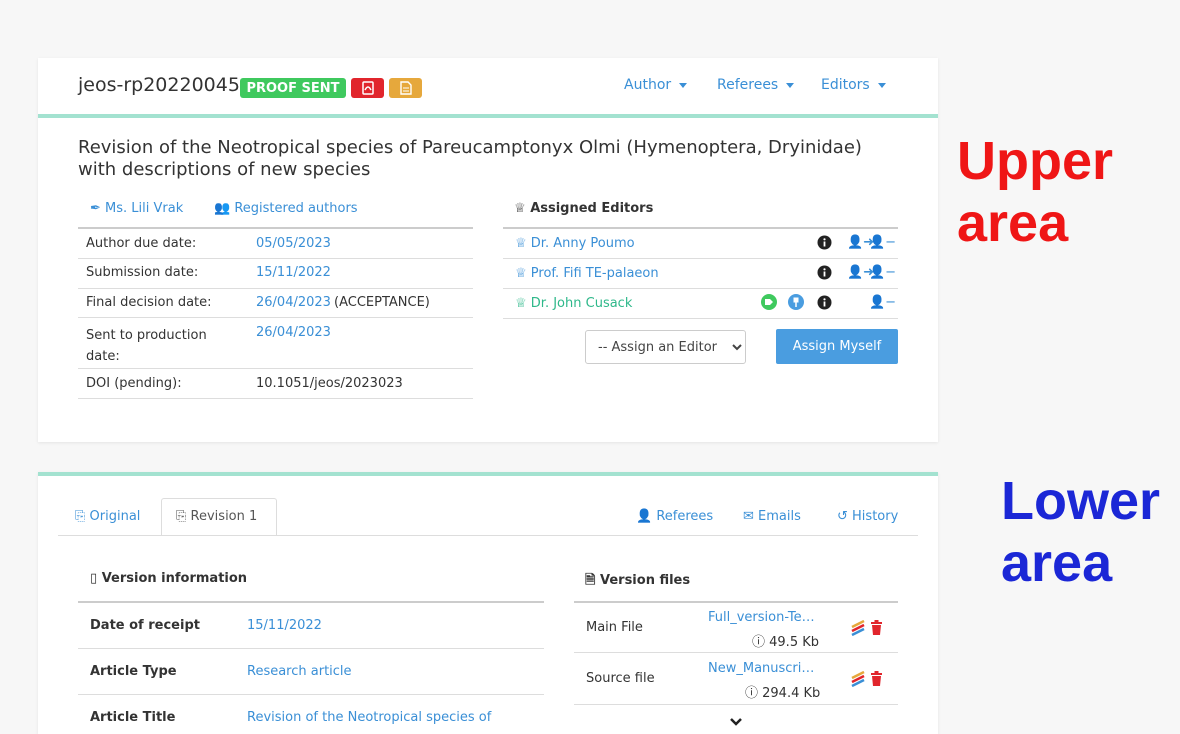 The height and width of the screenshot is (734, 1180). What do you see at coordinates (584, 208) in the screenshot?
I see `assigned-editors-heading: ♕ Assigned Editors` at bounding box center [584, 208].